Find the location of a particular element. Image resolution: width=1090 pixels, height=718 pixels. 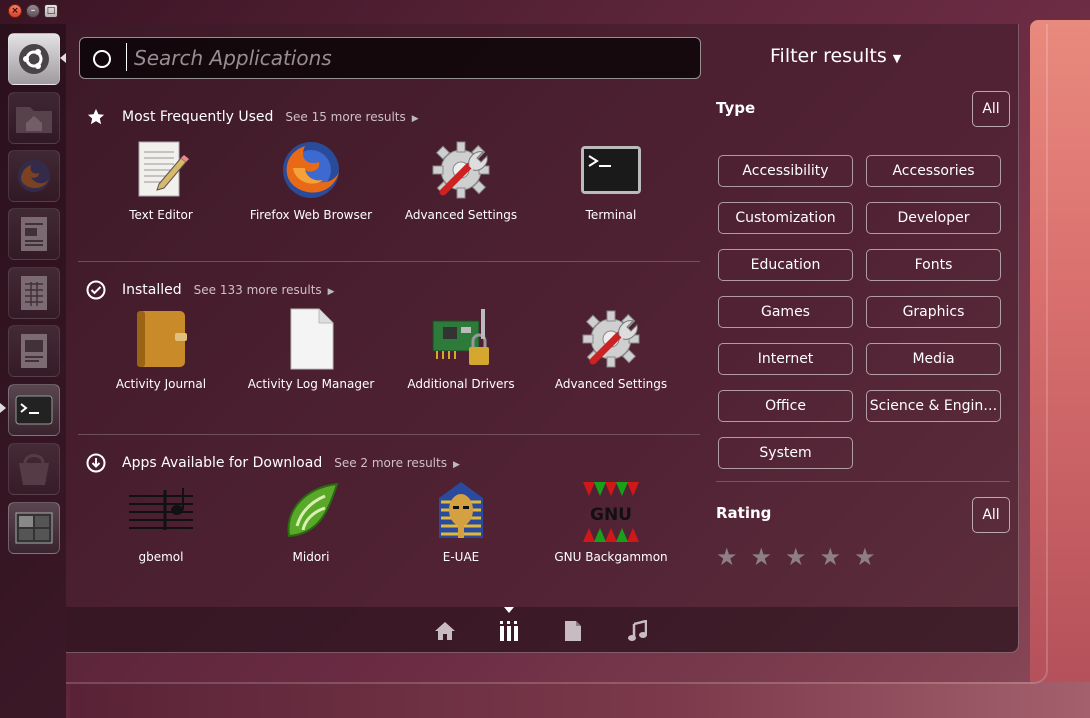

app-tile: Text Editor is located at coordinates (161, 180).